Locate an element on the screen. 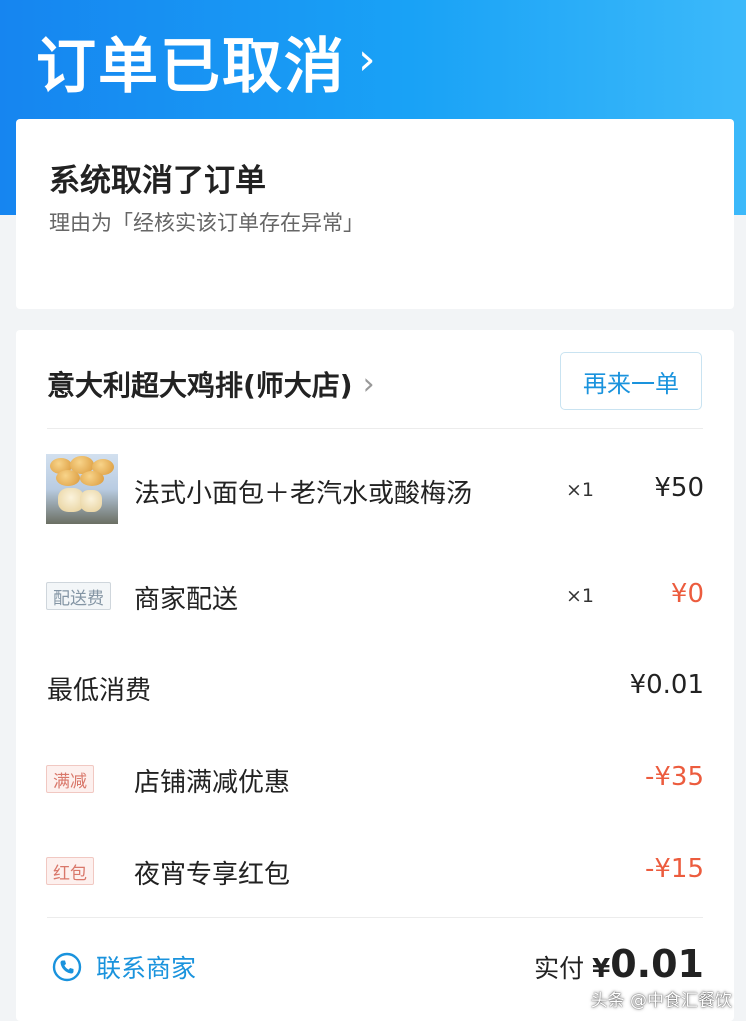 The height and width of the screenshot is (1021, 746). contact-merchant-label: 联系商家 is located at coordinates (146, 968).